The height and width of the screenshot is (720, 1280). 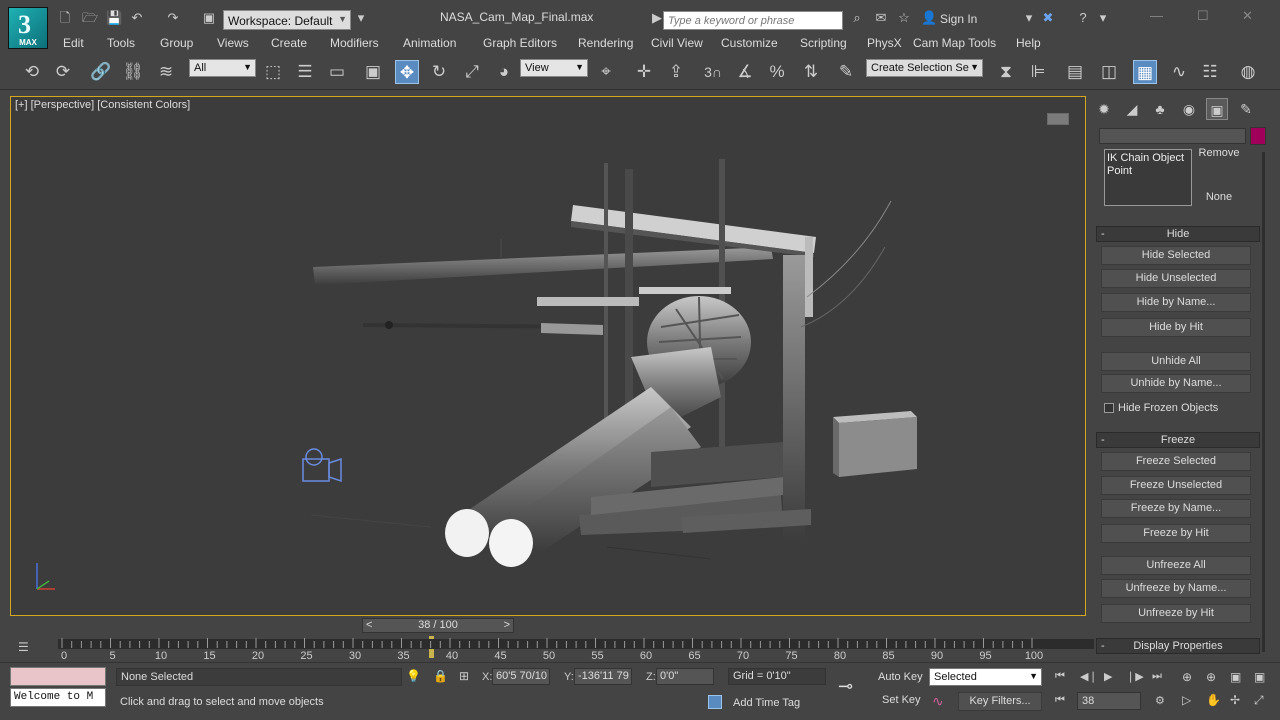 I want to click on pan-view-icon: ✋, so click(x=1213, y=700).